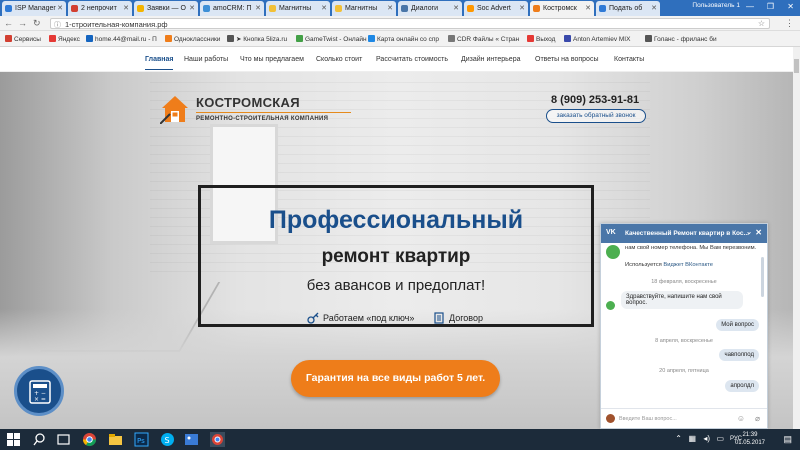 The height and width of the screenshot is (450, 800). I want to click on yandex-icon, so click(52, 38).